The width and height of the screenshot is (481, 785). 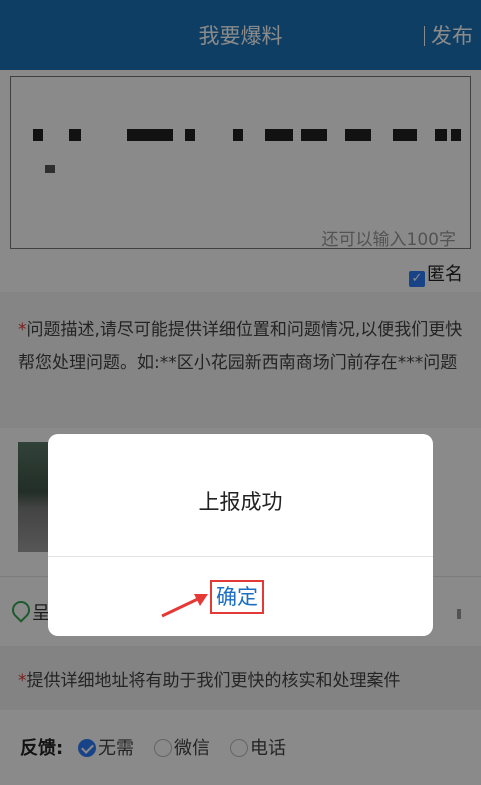 I want to click on arrow-icon, so click(x=184, y=606).